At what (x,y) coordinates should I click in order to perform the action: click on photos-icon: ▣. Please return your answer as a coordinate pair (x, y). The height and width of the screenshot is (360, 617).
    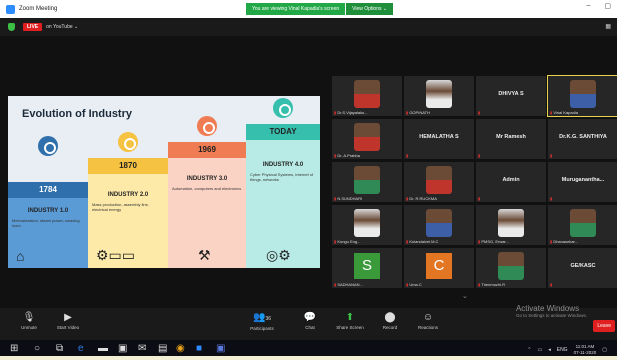
    Looking at the image, I should click on (220, 348).